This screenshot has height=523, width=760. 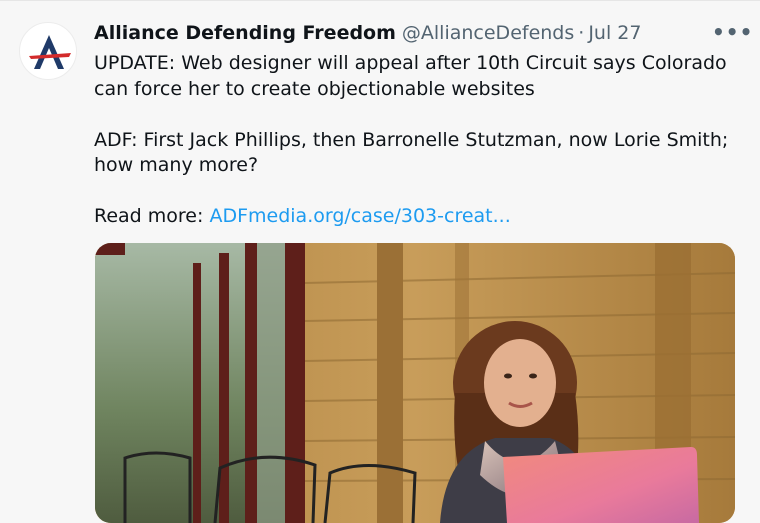 I want to click on tweet-date: Jul 27, so click(x=614, y=33).